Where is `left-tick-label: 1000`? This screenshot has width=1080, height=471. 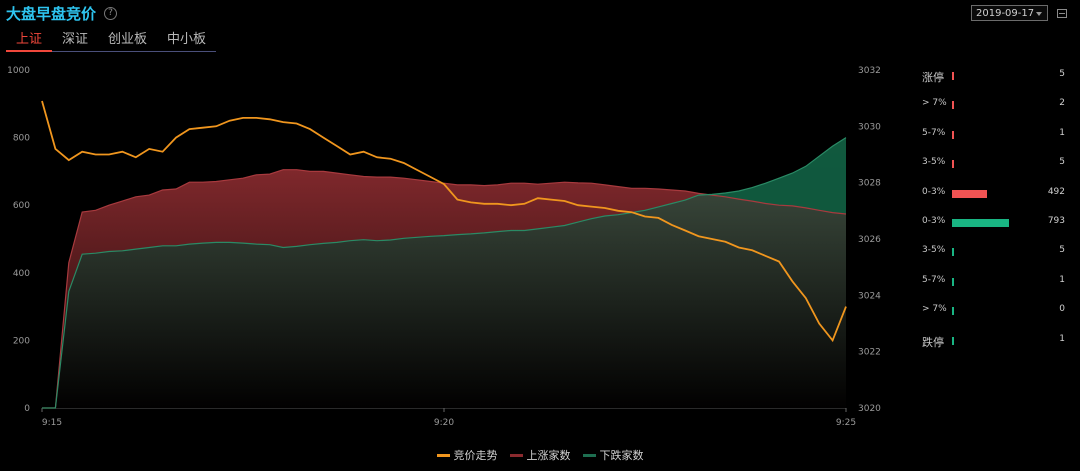 left-tick-label: 1000 is located at coordinates (18, 71).